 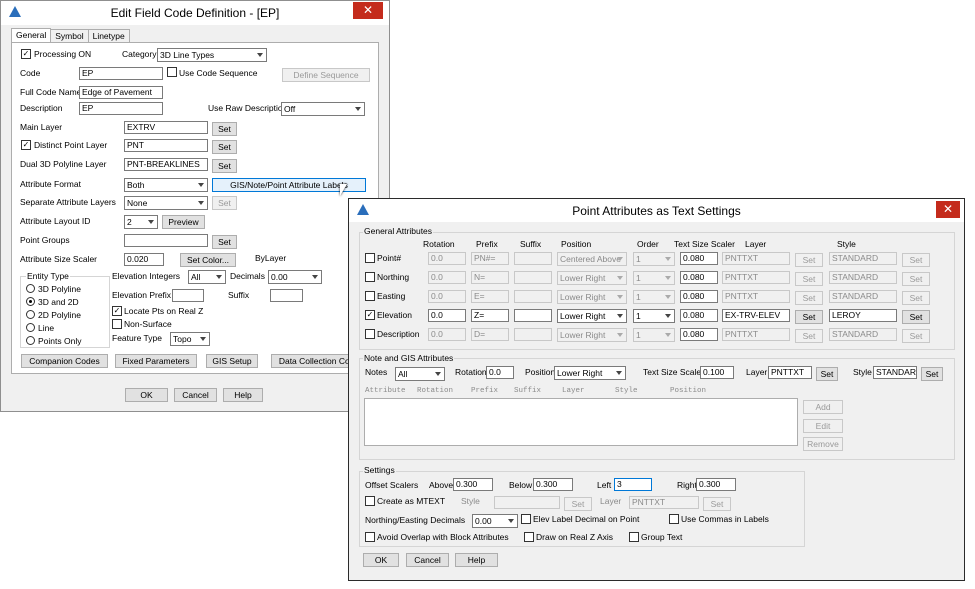 What do you see at coordinates (141, 222) in the screenshot?
I see `attribute-layout-id-dropdown: 2` at bounding box center [141, 222].